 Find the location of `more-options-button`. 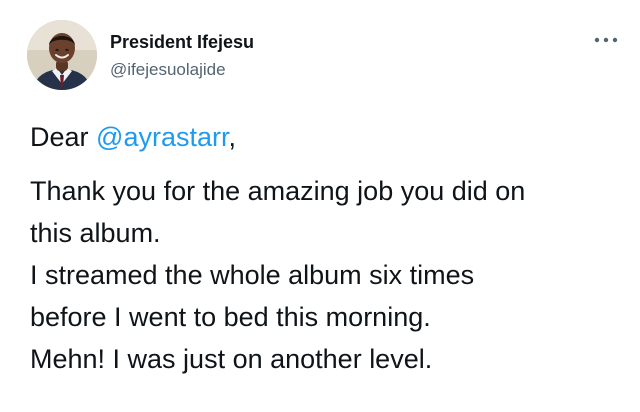

more-options-button is located at coordinates (606, 40).